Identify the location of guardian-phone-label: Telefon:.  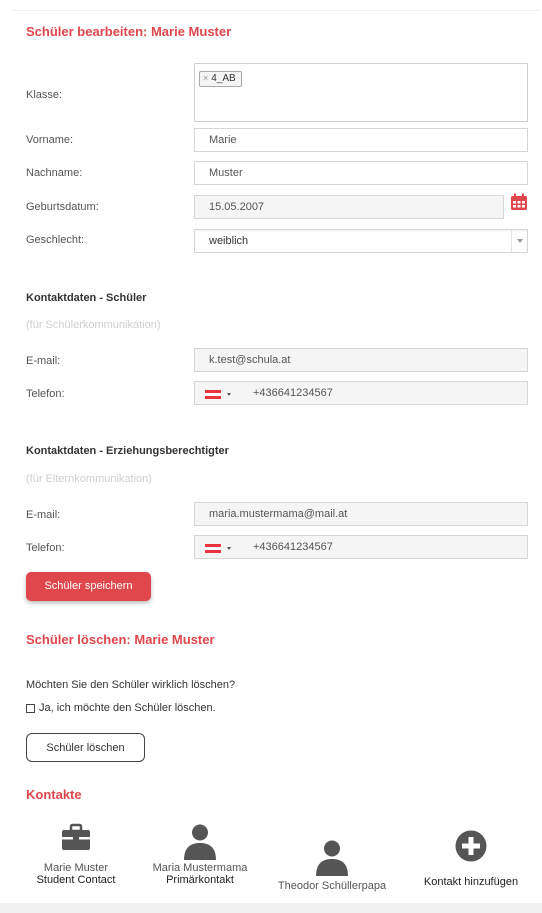
(45, 548).